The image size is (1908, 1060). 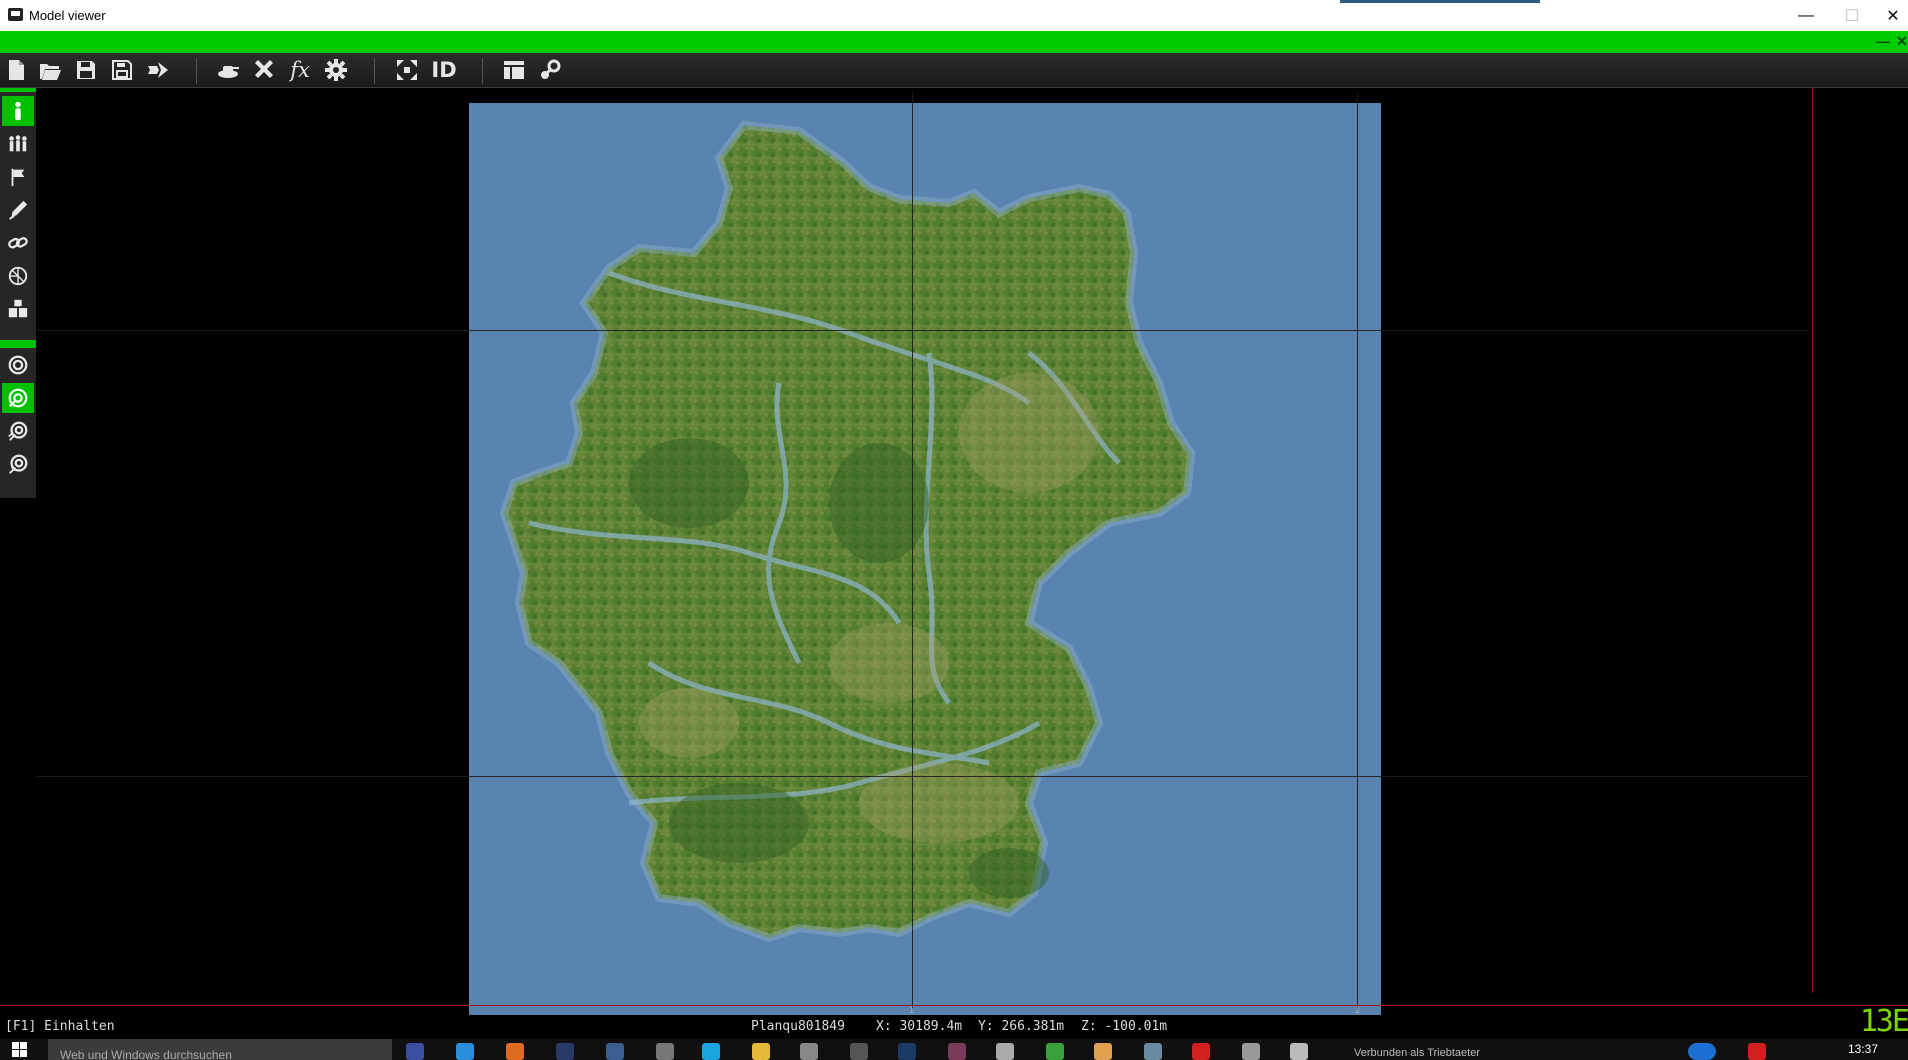 What do you see at coordinates (1862, 1049) in the screenshot?
I see `taskbar-clock: 13:37` at bounding box center [1862, 1049].